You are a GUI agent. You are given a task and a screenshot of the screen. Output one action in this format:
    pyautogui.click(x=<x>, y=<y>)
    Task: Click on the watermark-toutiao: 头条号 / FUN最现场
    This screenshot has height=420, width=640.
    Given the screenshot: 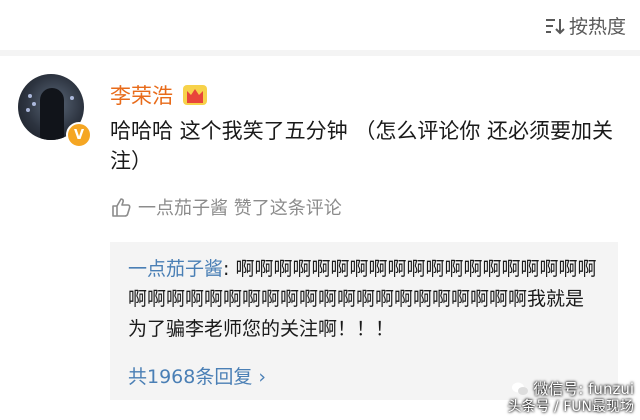 What is the action you would take?
    pyautogui.click(x=570, y=407)
    